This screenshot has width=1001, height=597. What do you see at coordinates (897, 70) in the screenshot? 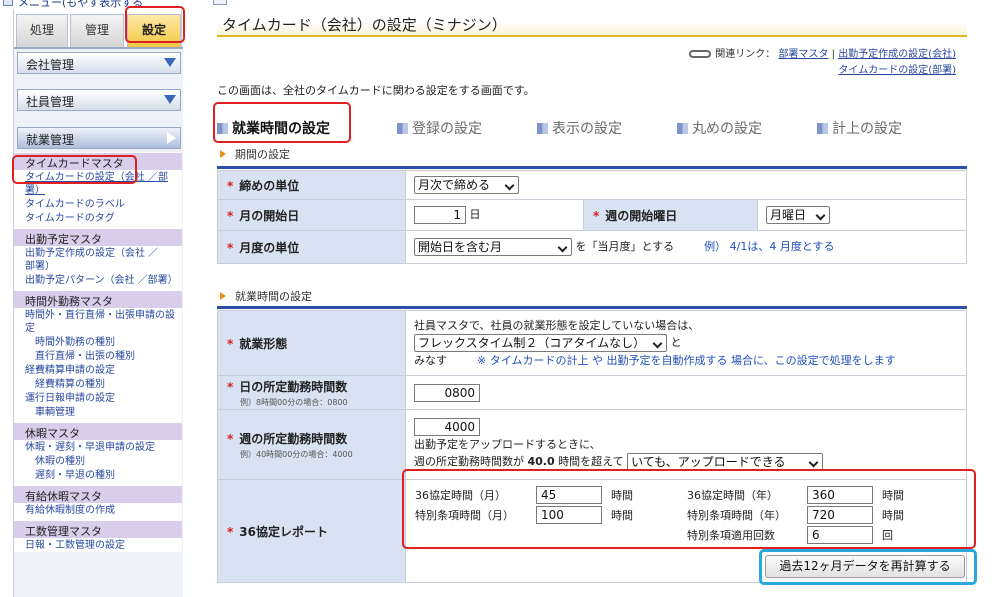
I see `link-timecard-dept: タイムカードの設定(部署)` at bounding box center [897, 70].